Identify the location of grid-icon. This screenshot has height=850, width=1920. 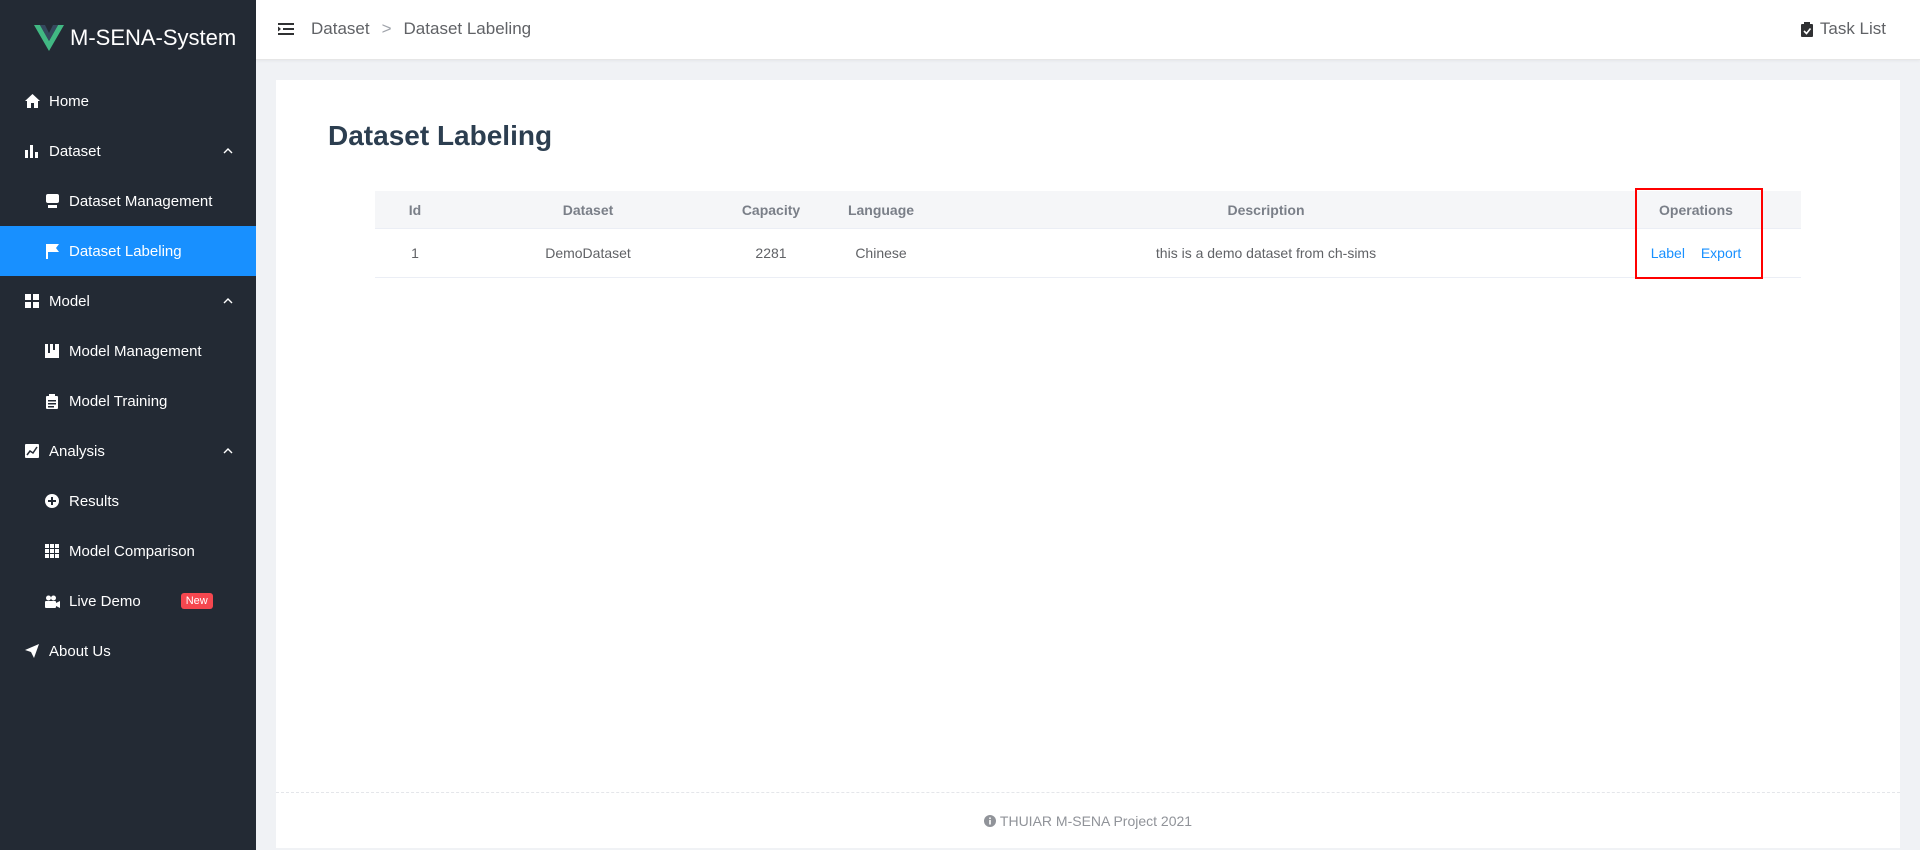
(32, 301).